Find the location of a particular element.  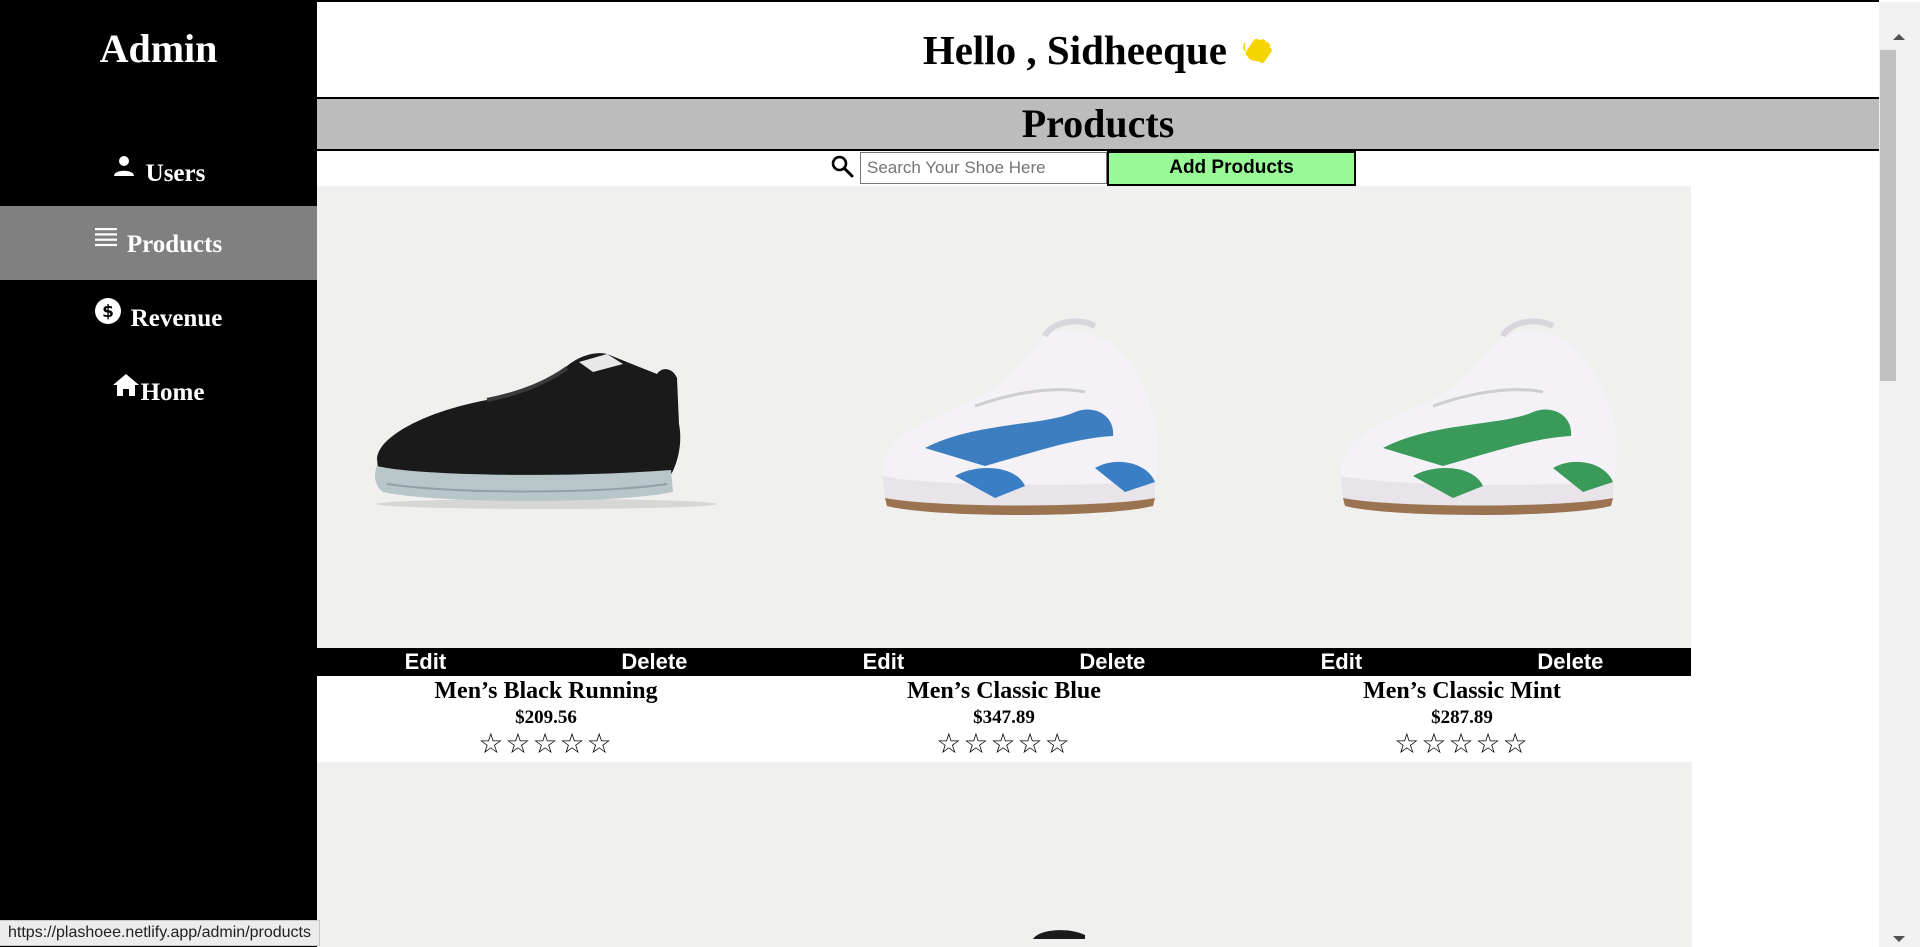

add-products-button: Add Products is located at coordinates (1231, 168).